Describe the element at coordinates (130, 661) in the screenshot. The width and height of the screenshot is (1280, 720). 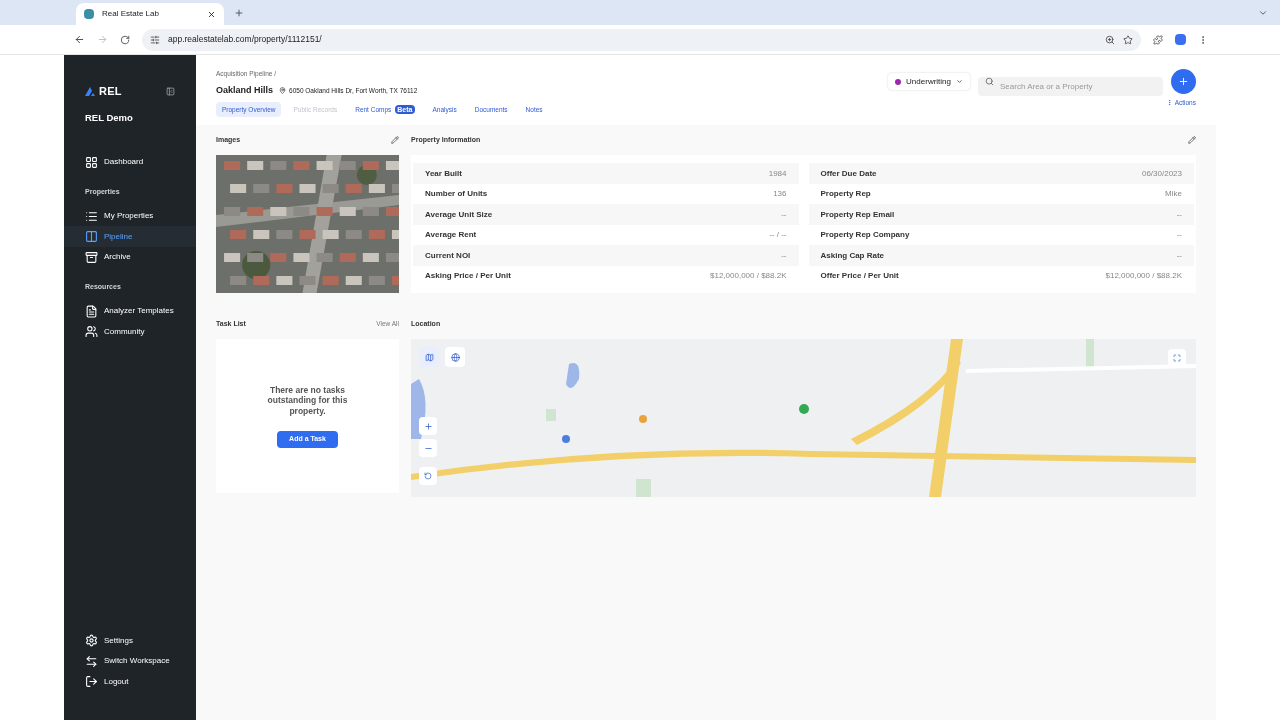
I see `sidebar-item: Switch Workspace` at that location.